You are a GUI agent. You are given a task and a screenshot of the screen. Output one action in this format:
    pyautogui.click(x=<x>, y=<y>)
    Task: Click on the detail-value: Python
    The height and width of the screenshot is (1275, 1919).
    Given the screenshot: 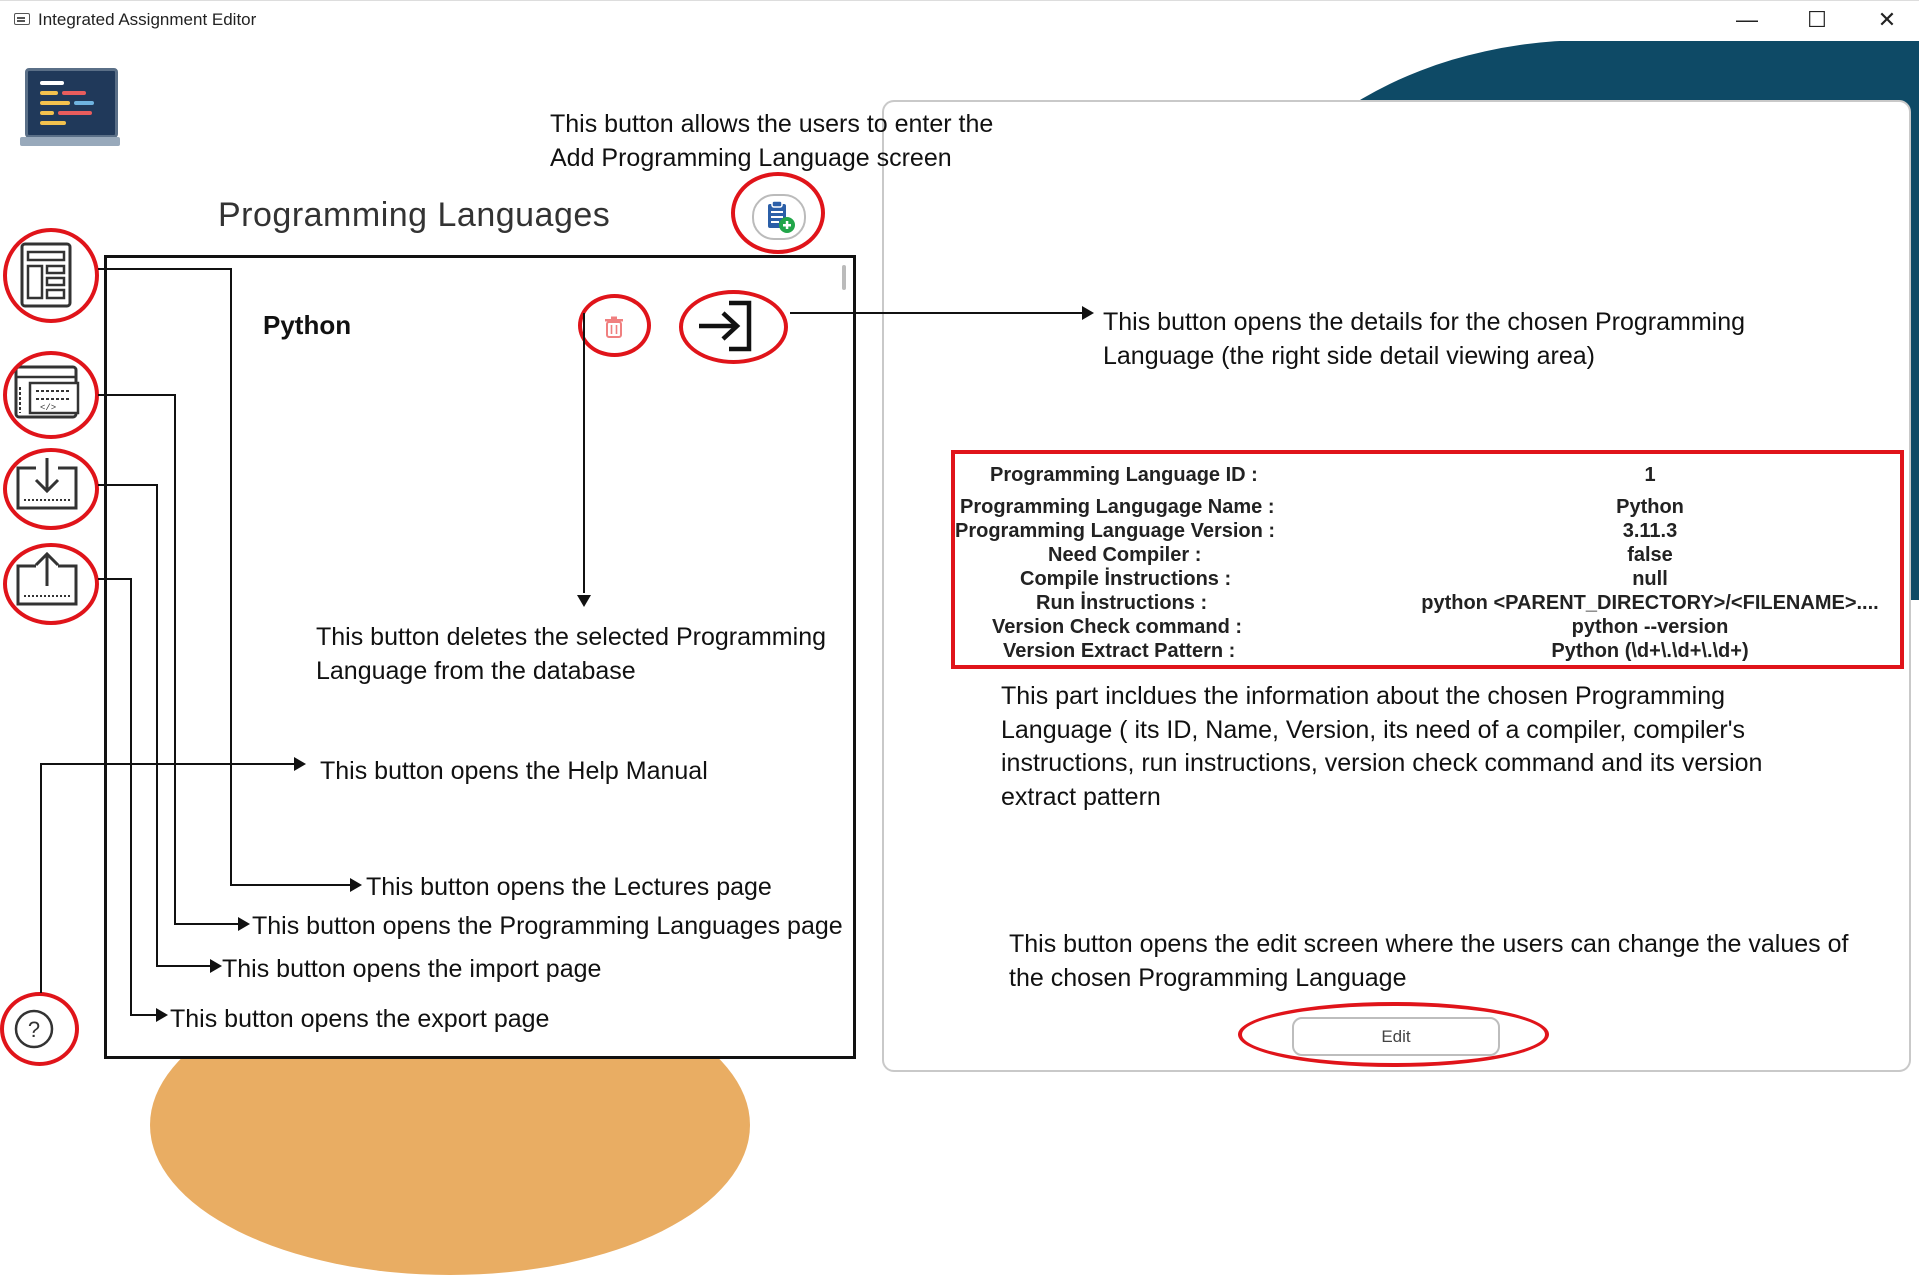 What is the action you would take?
    pyautogui.click(x=1650, y=507)
    